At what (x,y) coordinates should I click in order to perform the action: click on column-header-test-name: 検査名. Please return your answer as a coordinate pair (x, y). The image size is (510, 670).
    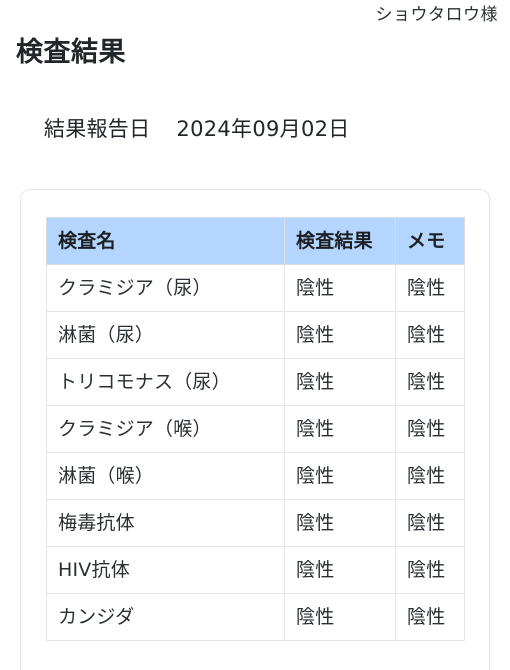
    Looking at the image, I should click on (165, 241).